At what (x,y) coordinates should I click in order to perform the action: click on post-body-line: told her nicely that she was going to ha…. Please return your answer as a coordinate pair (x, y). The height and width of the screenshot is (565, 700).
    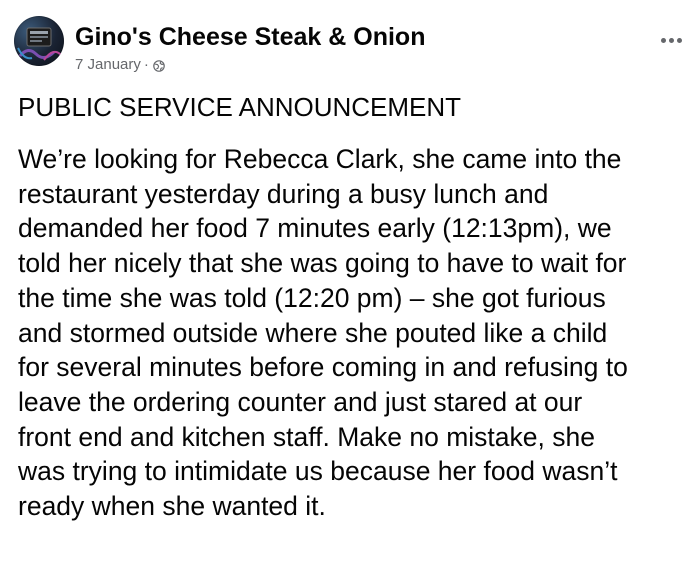
    Looking at the image, I should click on (322, 263).